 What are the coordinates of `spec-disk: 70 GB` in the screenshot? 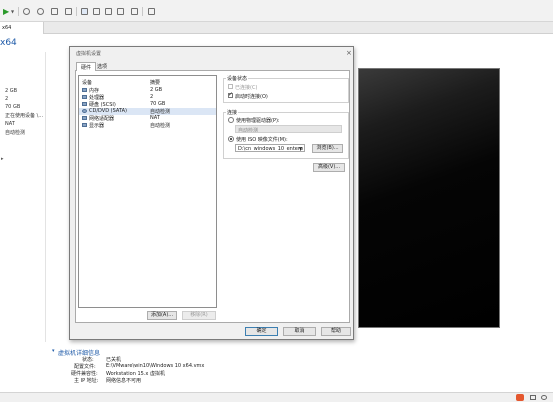 It's located at (13, 107).